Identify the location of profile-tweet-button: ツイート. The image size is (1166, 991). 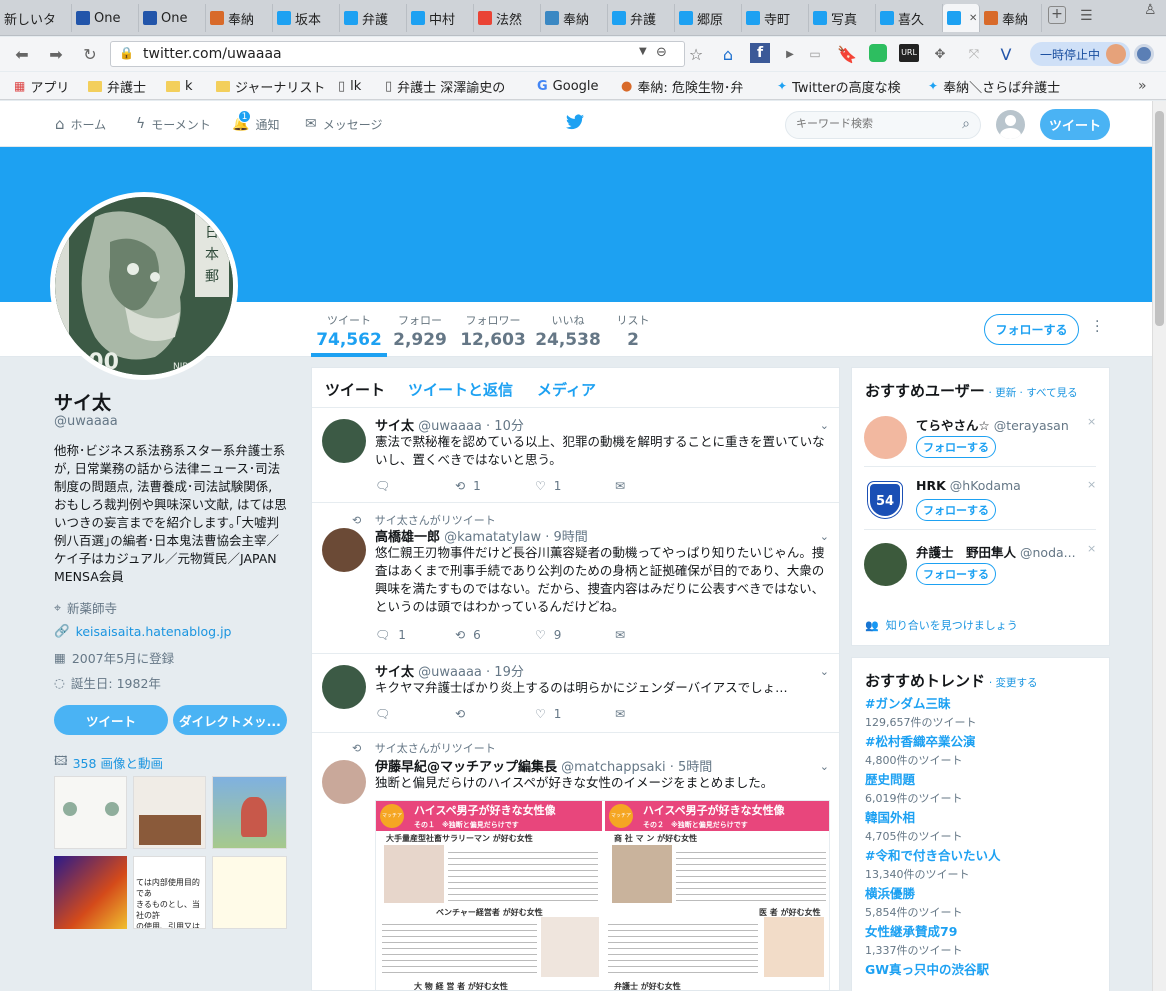
(111, 720).